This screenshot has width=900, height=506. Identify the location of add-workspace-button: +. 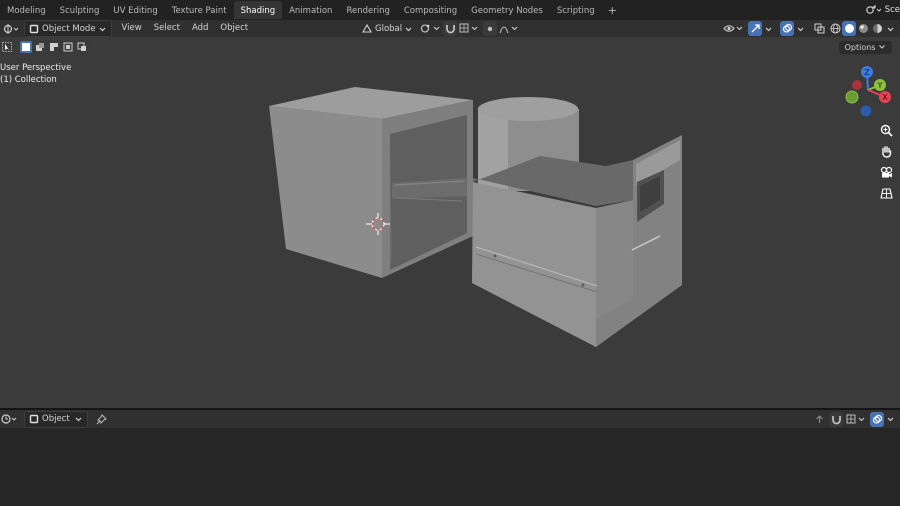
(612, 10).